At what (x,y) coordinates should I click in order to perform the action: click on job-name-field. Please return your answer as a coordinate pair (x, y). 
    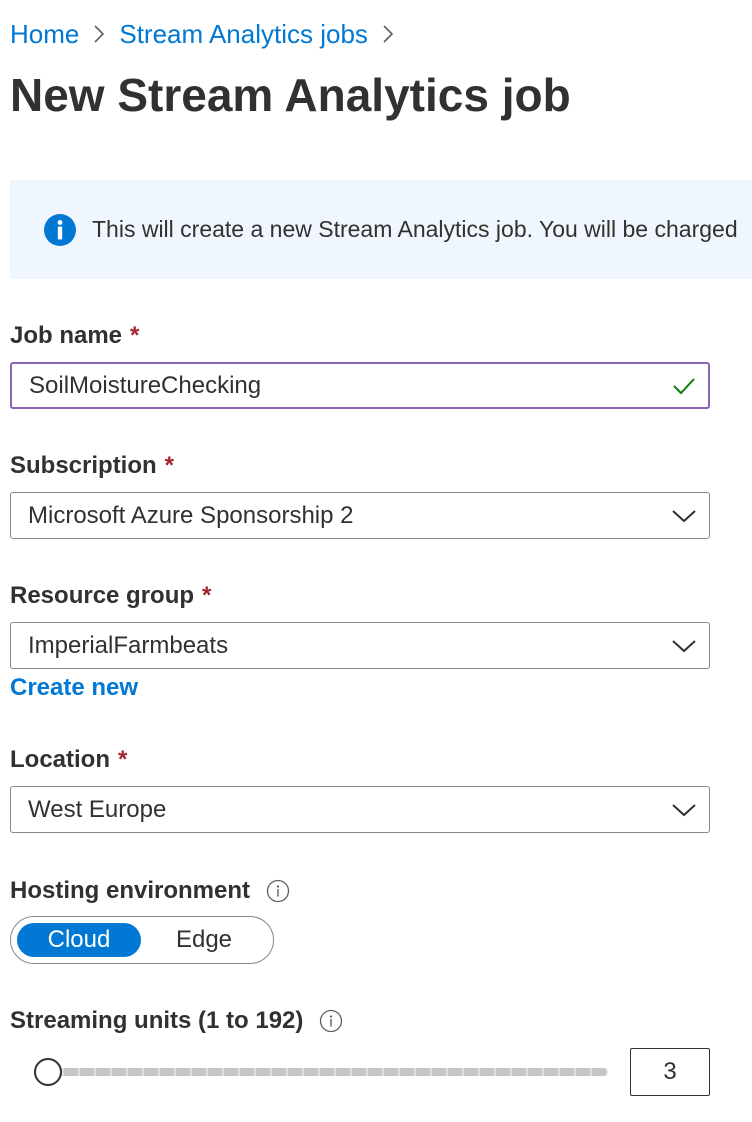
    Looking at the image, I should click on (360, 385).